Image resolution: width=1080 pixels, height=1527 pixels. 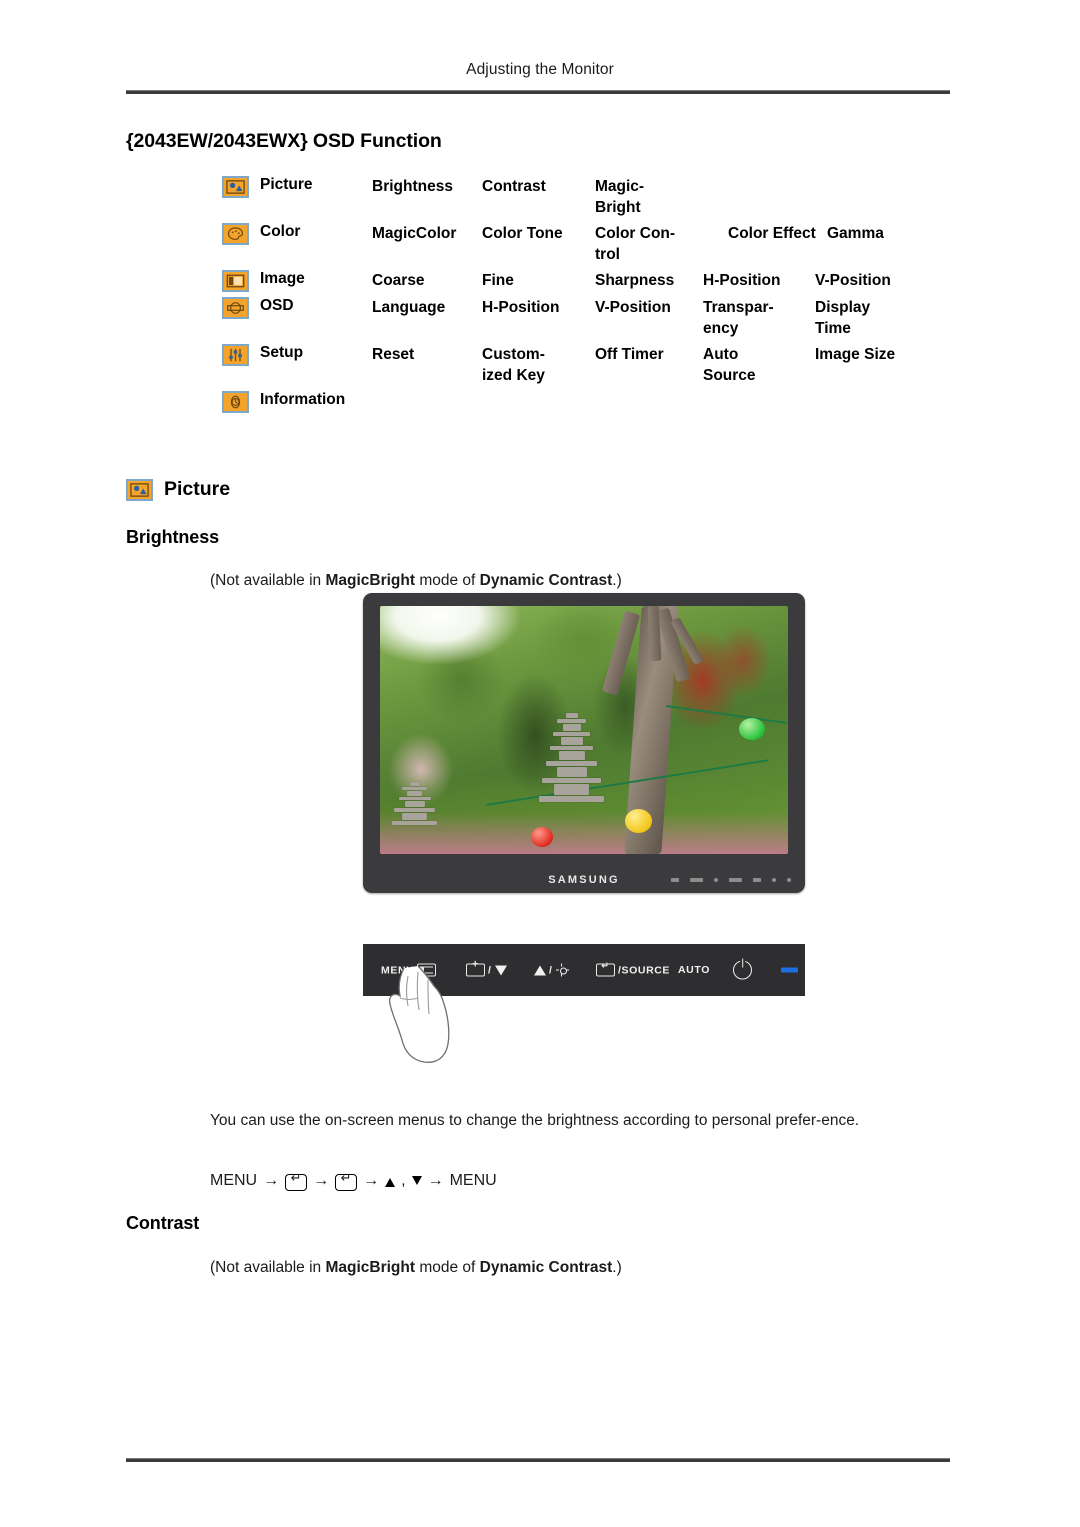 What do you see at coordinates (235, 234) in the screenshot?
I see `color-icon` at bounding box center [235, 234].